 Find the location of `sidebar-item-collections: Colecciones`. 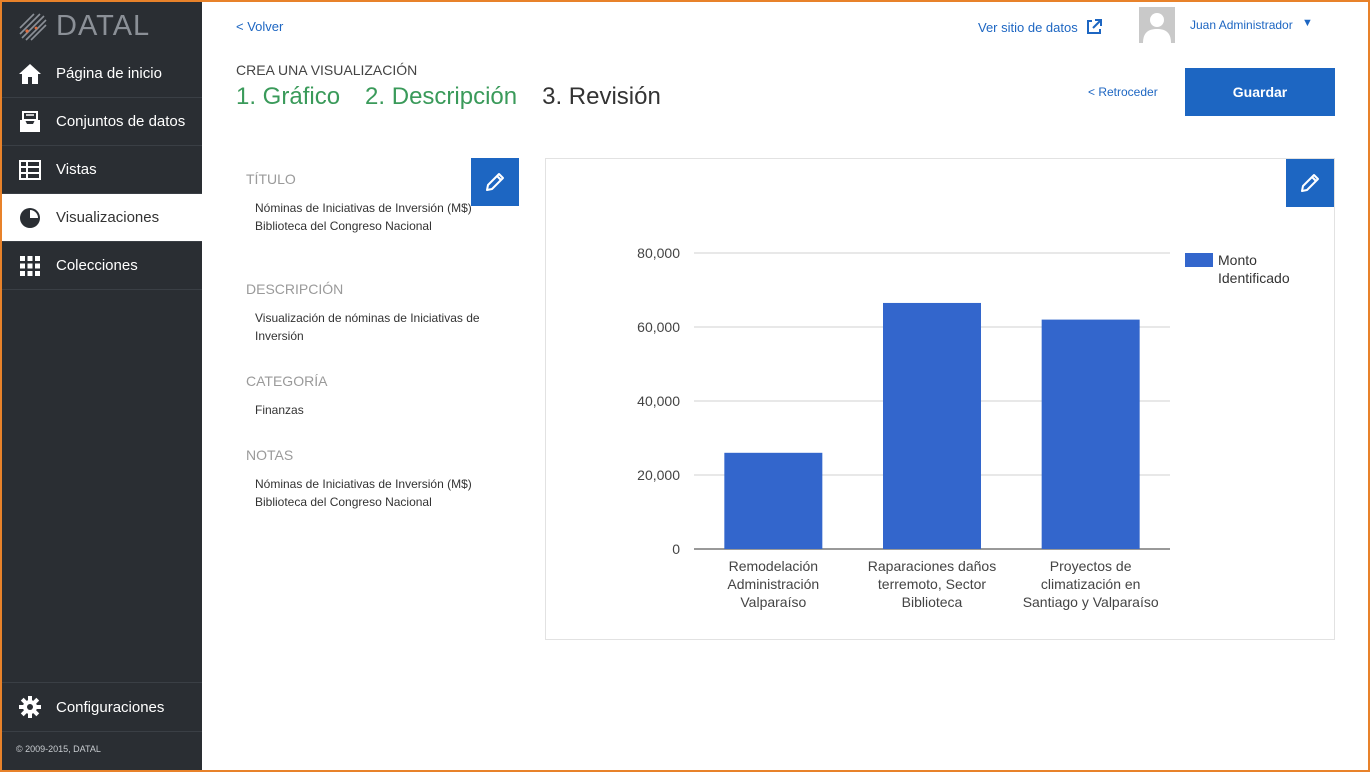

sidebar-item-collections: Colecciones is located at coordinates (102, 266).